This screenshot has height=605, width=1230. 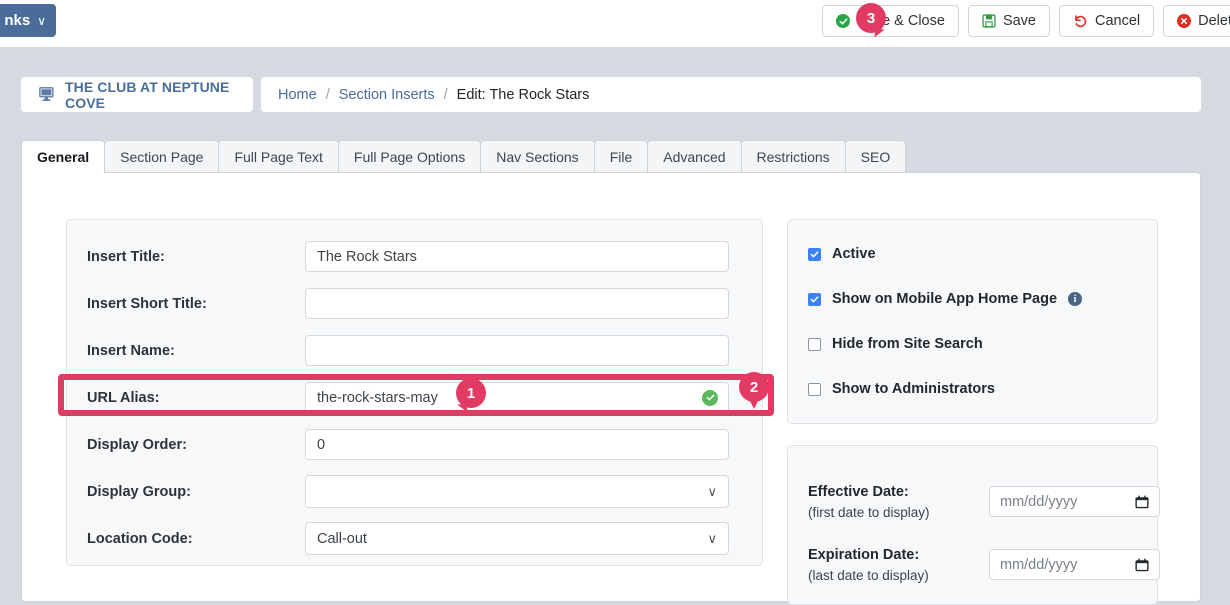 I want to click on green-check-icon, so click(x=710, y=397).